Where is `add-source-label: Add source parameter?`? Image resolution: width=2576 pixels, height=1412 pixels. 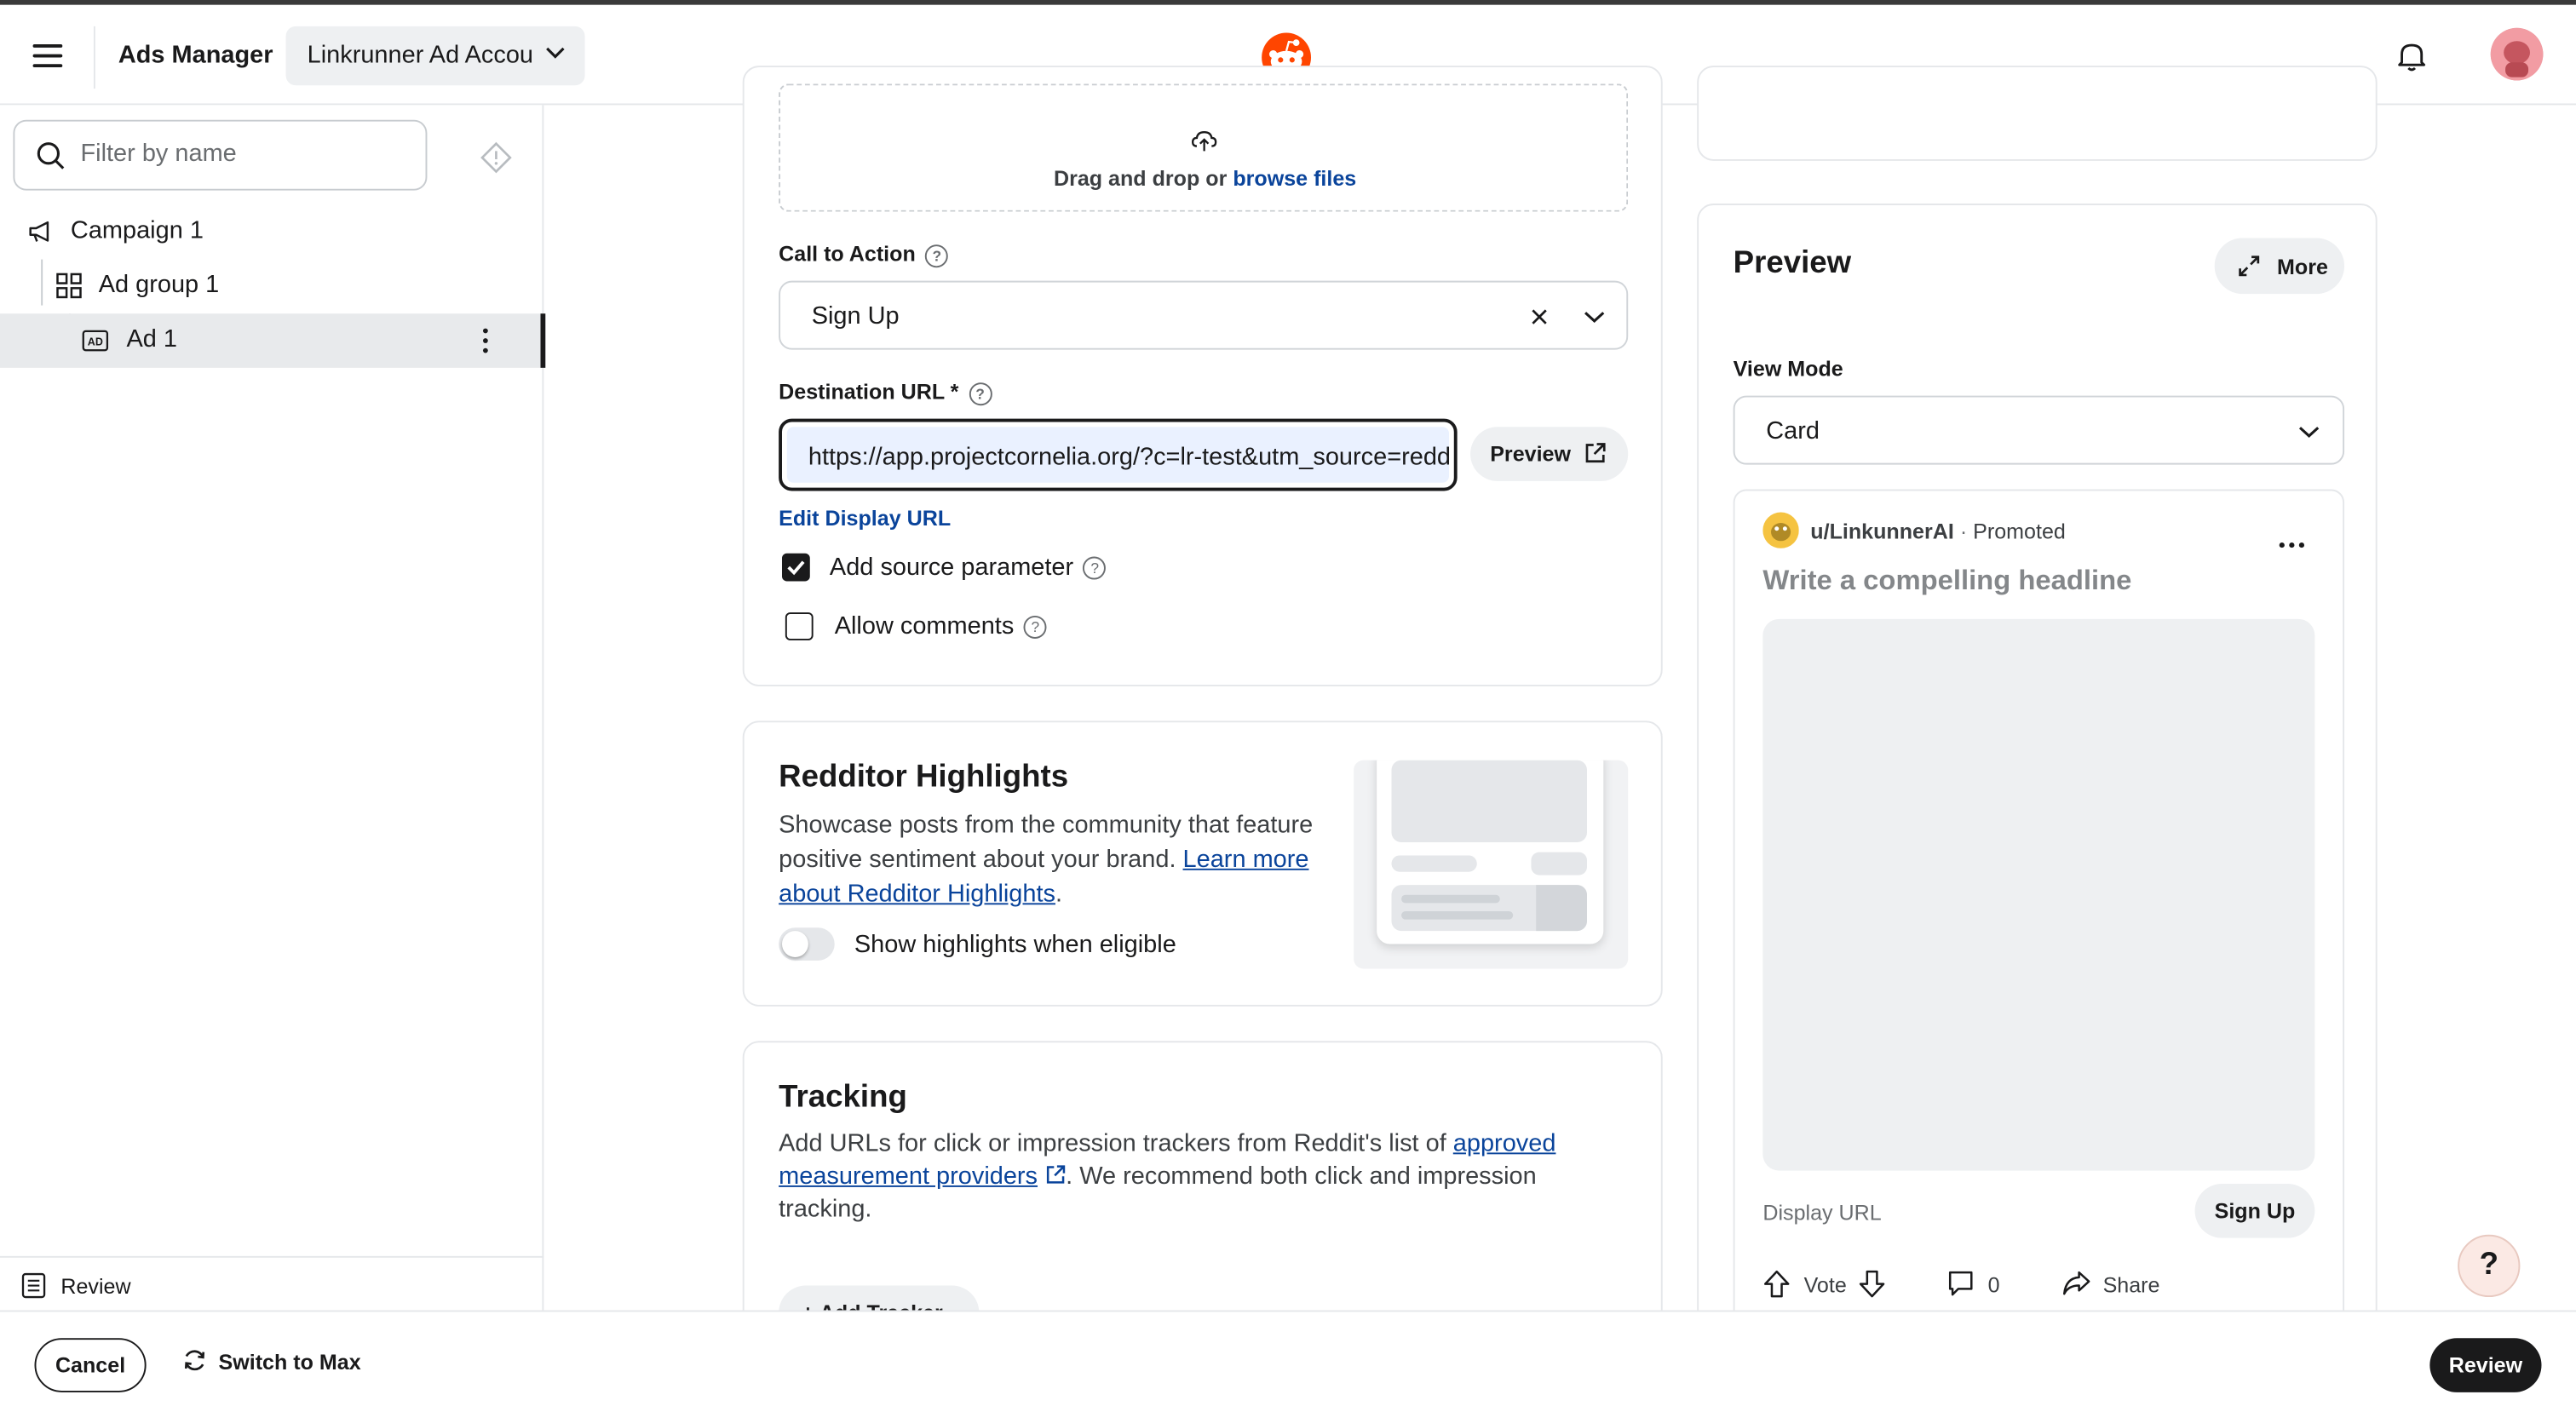 add-source-label: Add source parameter? is located at coordinates (969, 567).